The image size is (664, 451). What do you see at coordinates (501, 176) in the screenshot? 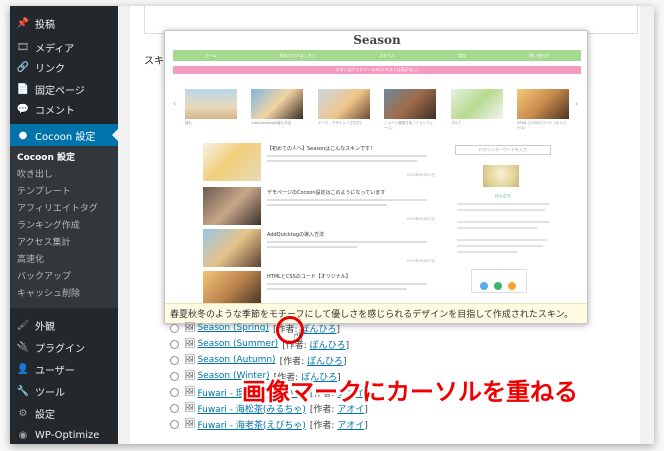
I see `preview-profile-image` at bounding box center [501, 176].